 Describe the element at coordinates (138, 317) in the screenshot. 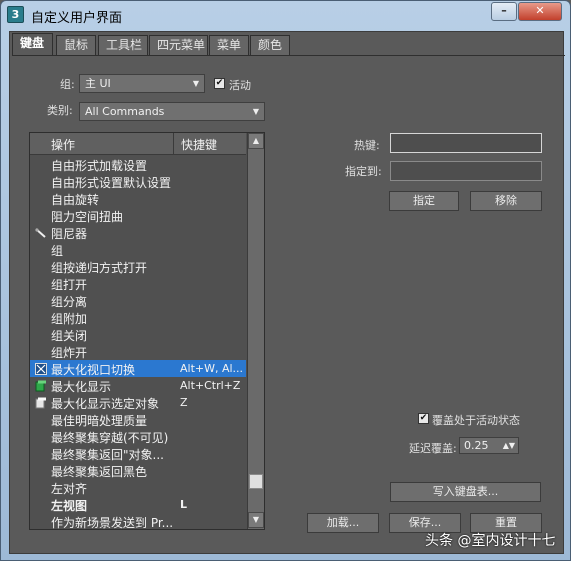

I see `list-row: 组附加` at that location.